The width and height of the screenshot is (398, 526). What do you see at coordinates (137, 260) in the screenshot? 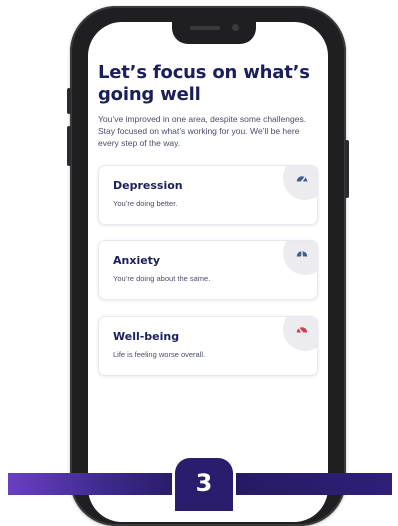
I see `card-title: Anxiety` at bounding box center [137, 260].